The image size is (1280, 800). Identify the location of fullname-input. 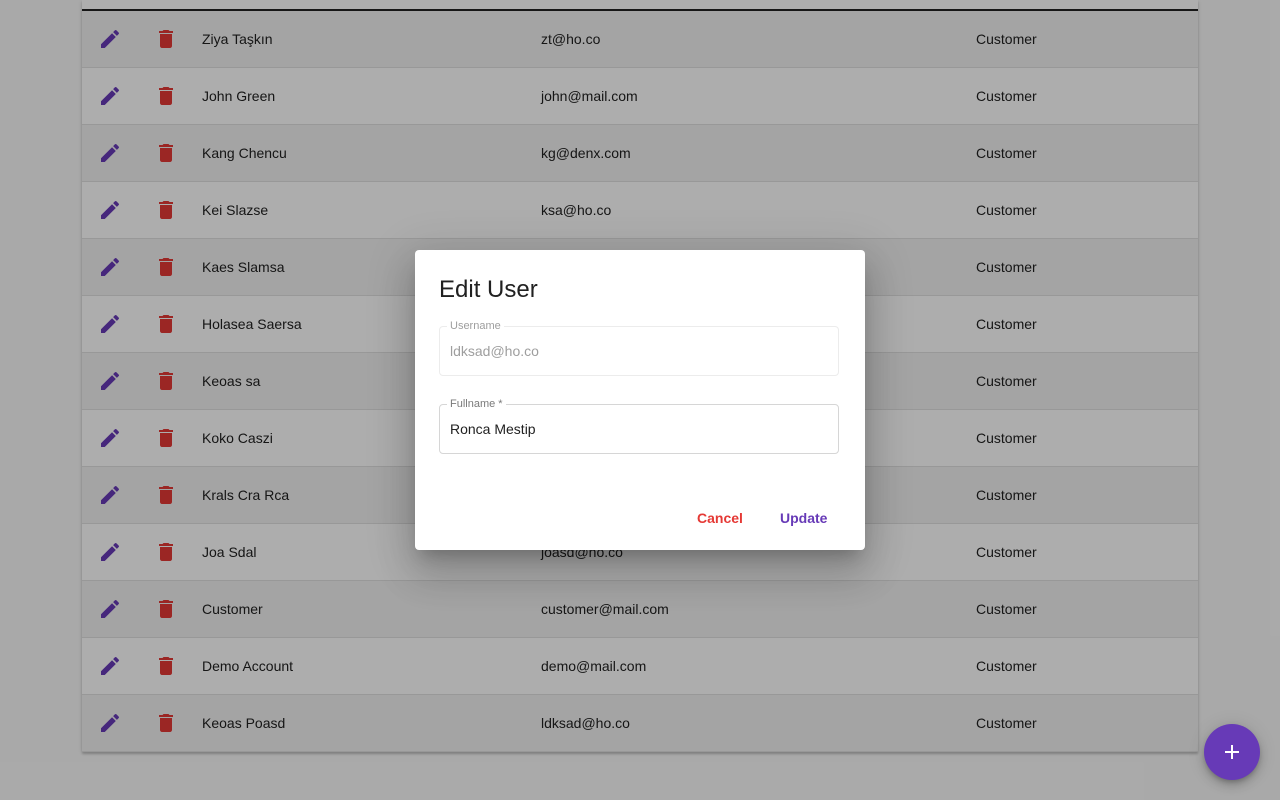
(635, 429).